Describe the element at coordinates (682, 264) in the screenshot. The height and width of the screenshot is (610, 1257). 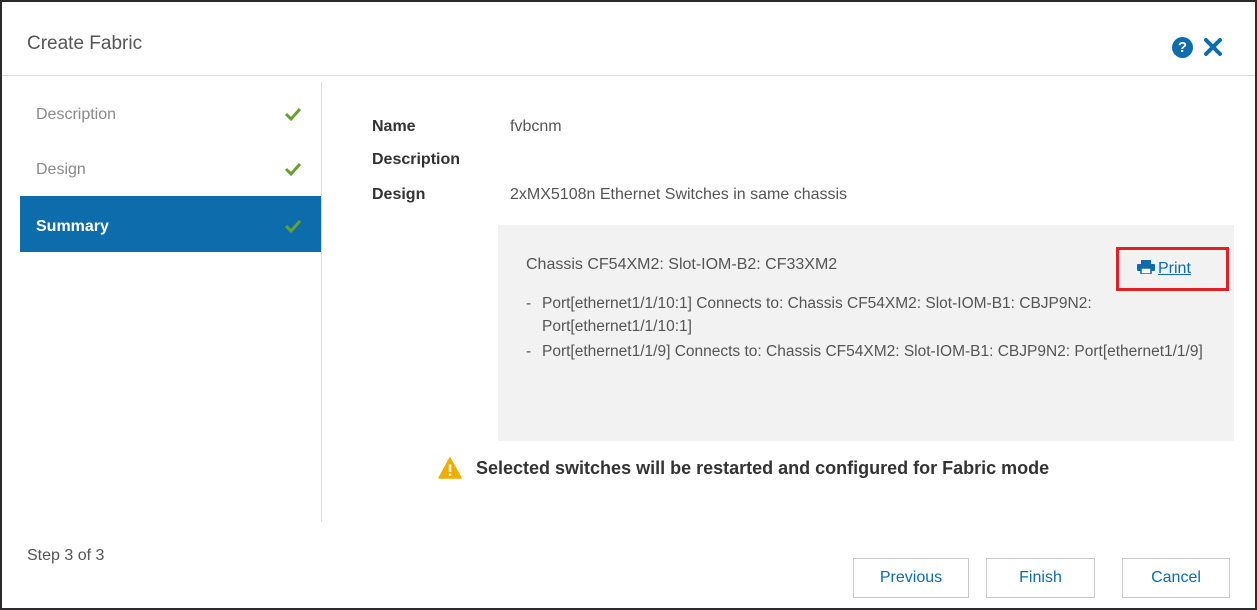
I see `chassis-line: Chassis CF54XM2: Slot-IOM-B2: CF33XM2` at that location.